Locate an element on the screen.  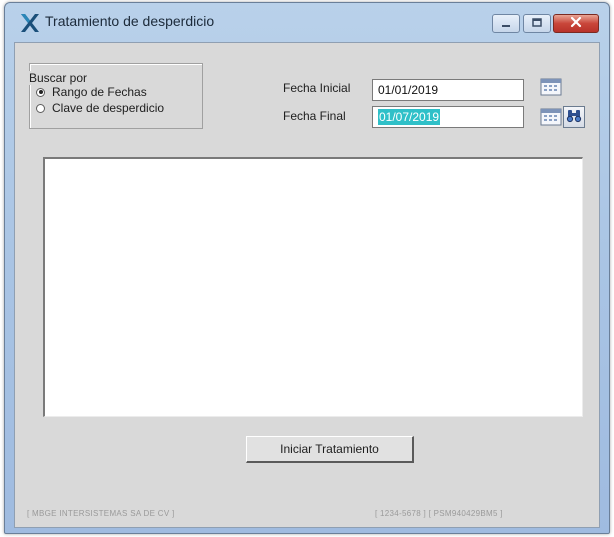
binoculars-icon is located at coordinates (574, 117).